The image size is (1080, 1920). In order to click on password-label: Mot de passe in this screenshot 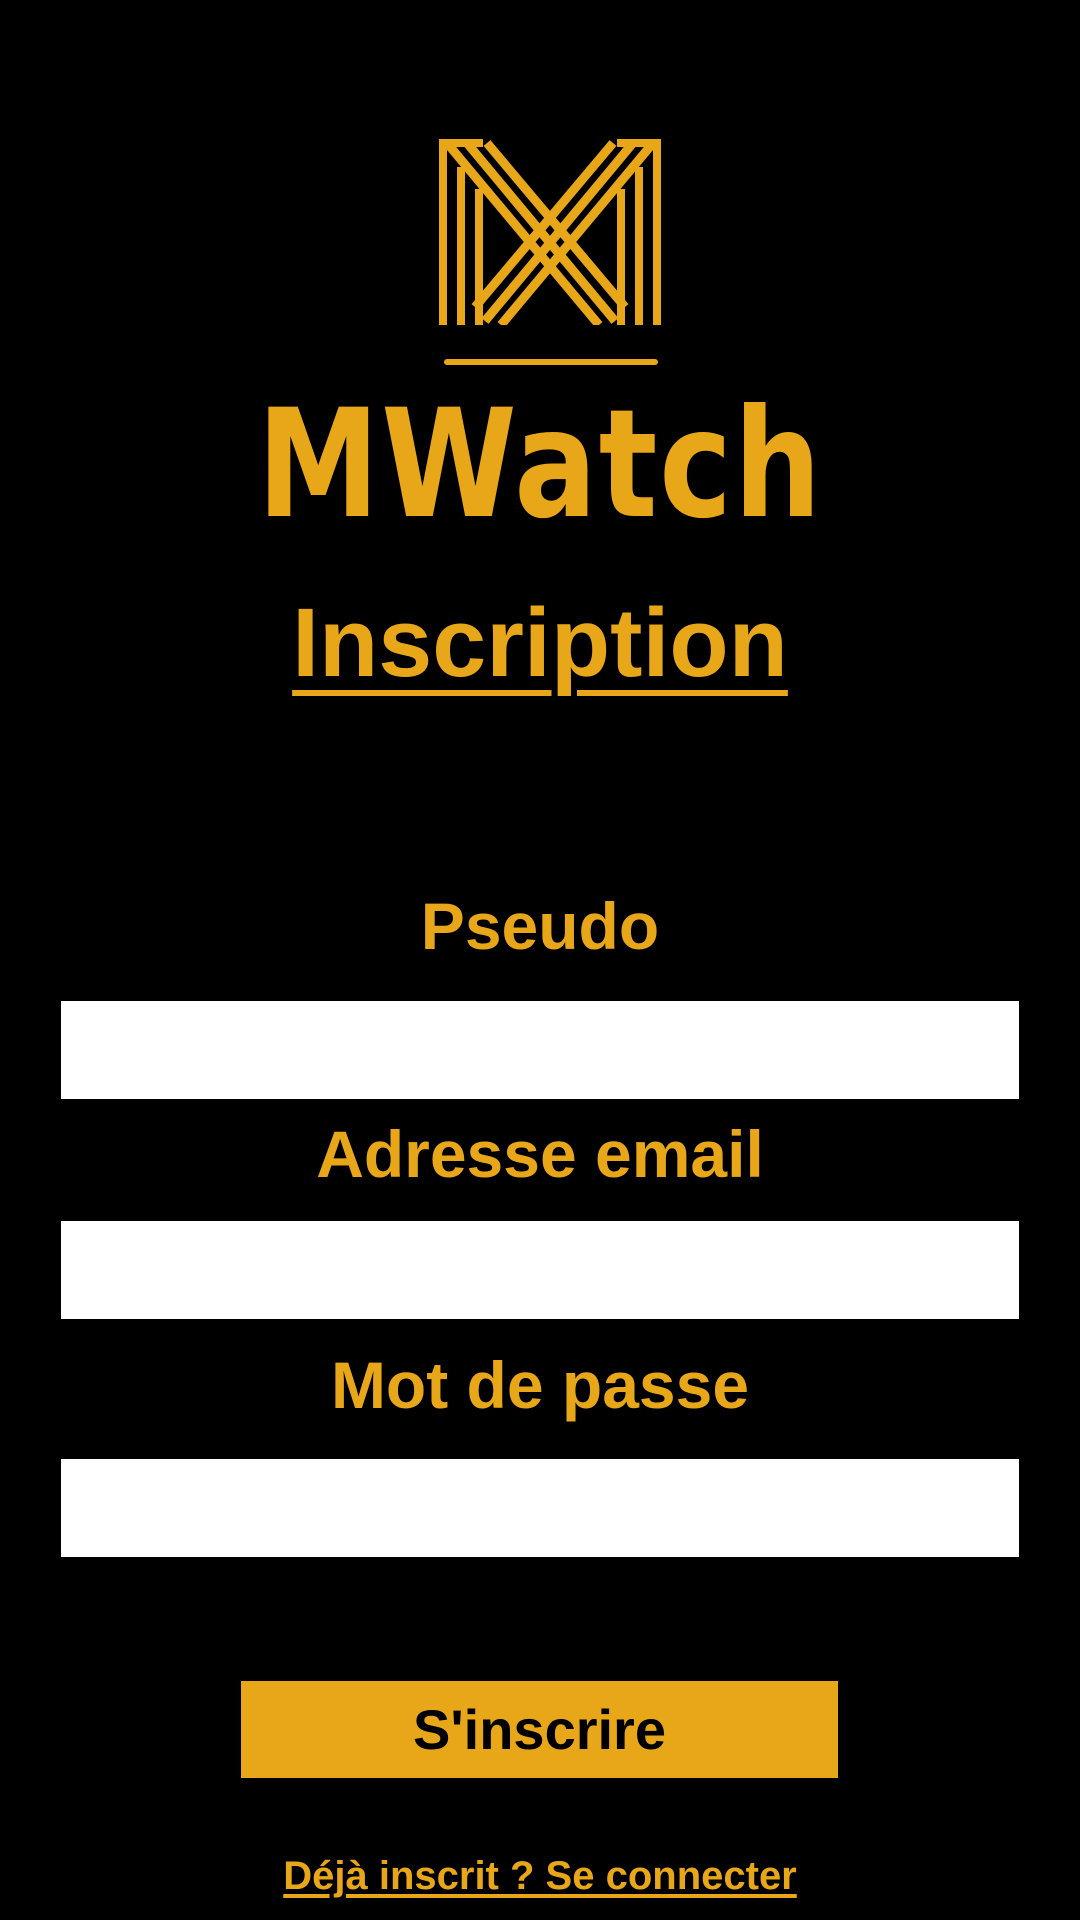, I will do `click(540, 1385)`.